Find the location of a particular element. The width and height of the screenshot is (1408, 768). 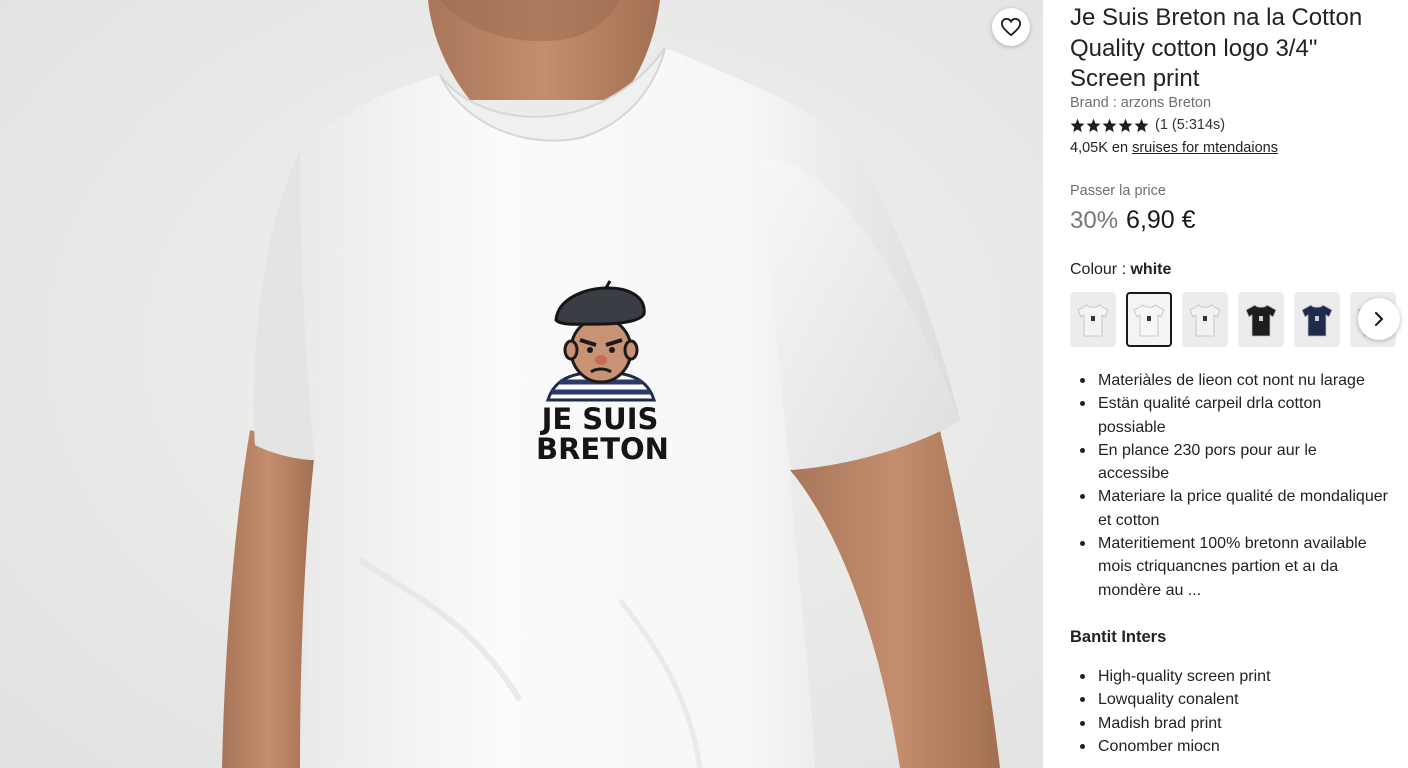

sales-link: sruises for mtendaions is located at coordinates (1205, 148).